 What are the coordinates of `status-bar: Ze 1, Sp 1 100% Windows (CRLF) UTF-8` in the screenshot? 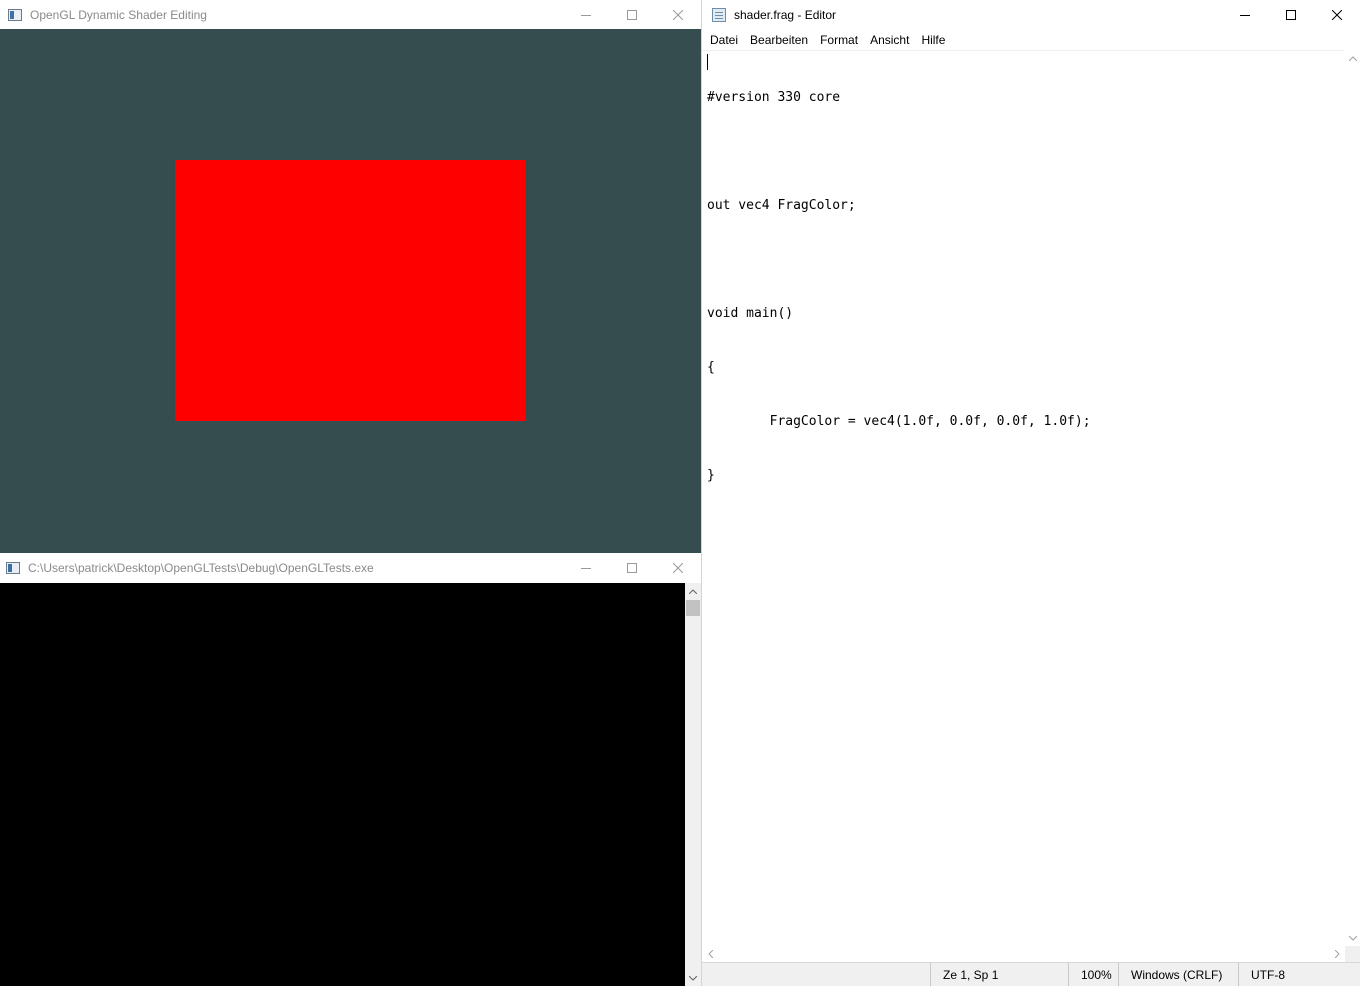 It's located at (1031, 974).